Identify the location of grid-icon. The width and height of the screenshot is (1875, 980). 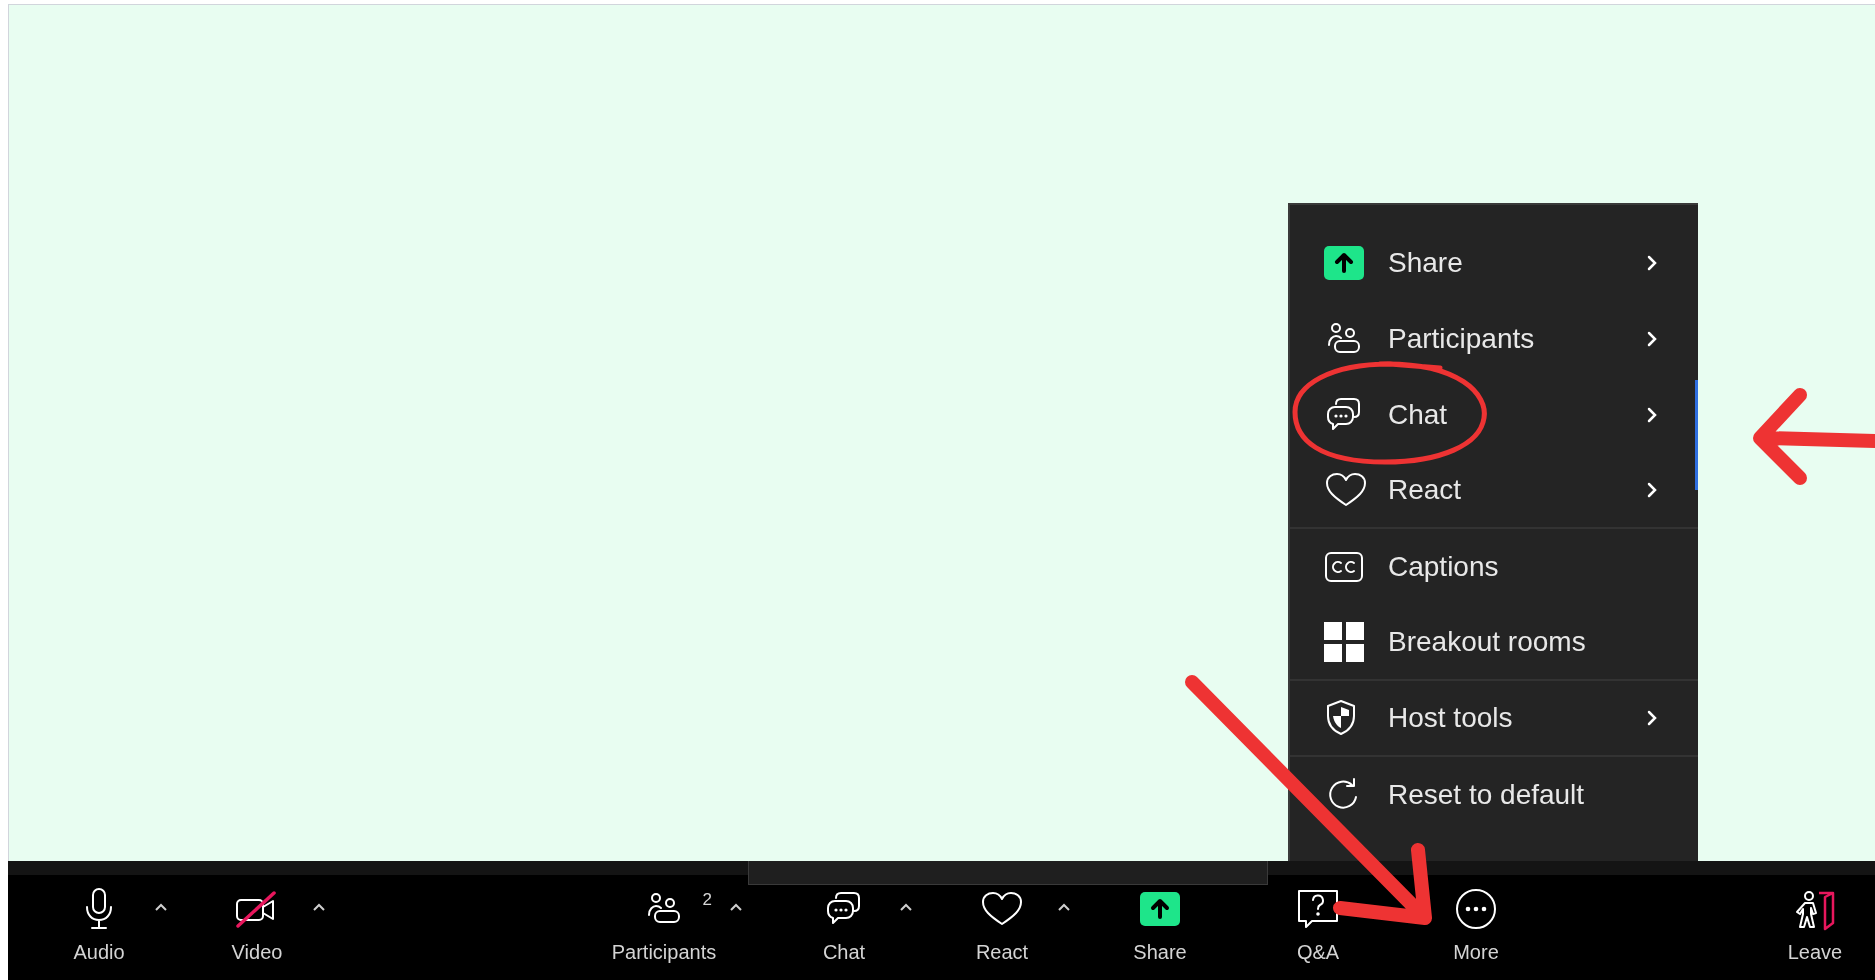
(1344, 642).